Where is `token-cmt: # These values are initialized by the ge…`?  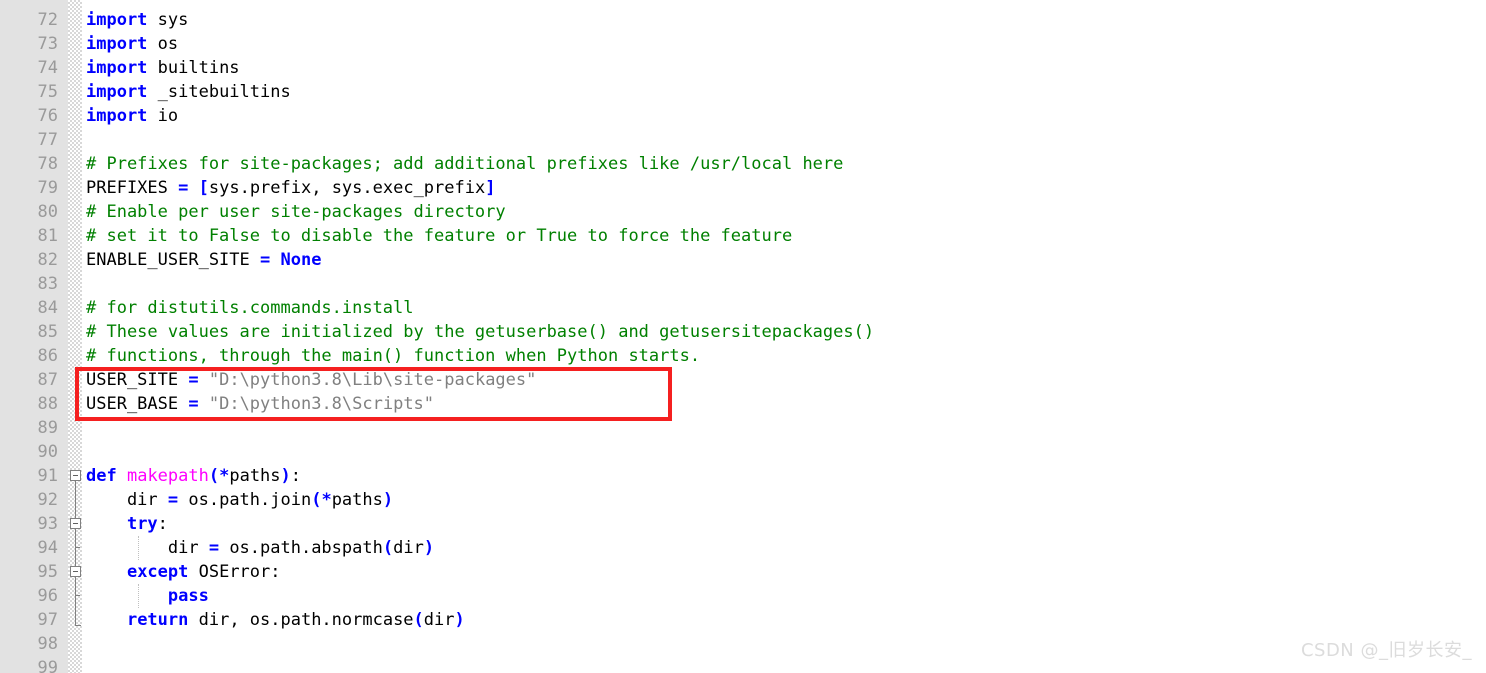
token-cmt: # These values are initialized by the ge… is located at coordinates (480, 332).